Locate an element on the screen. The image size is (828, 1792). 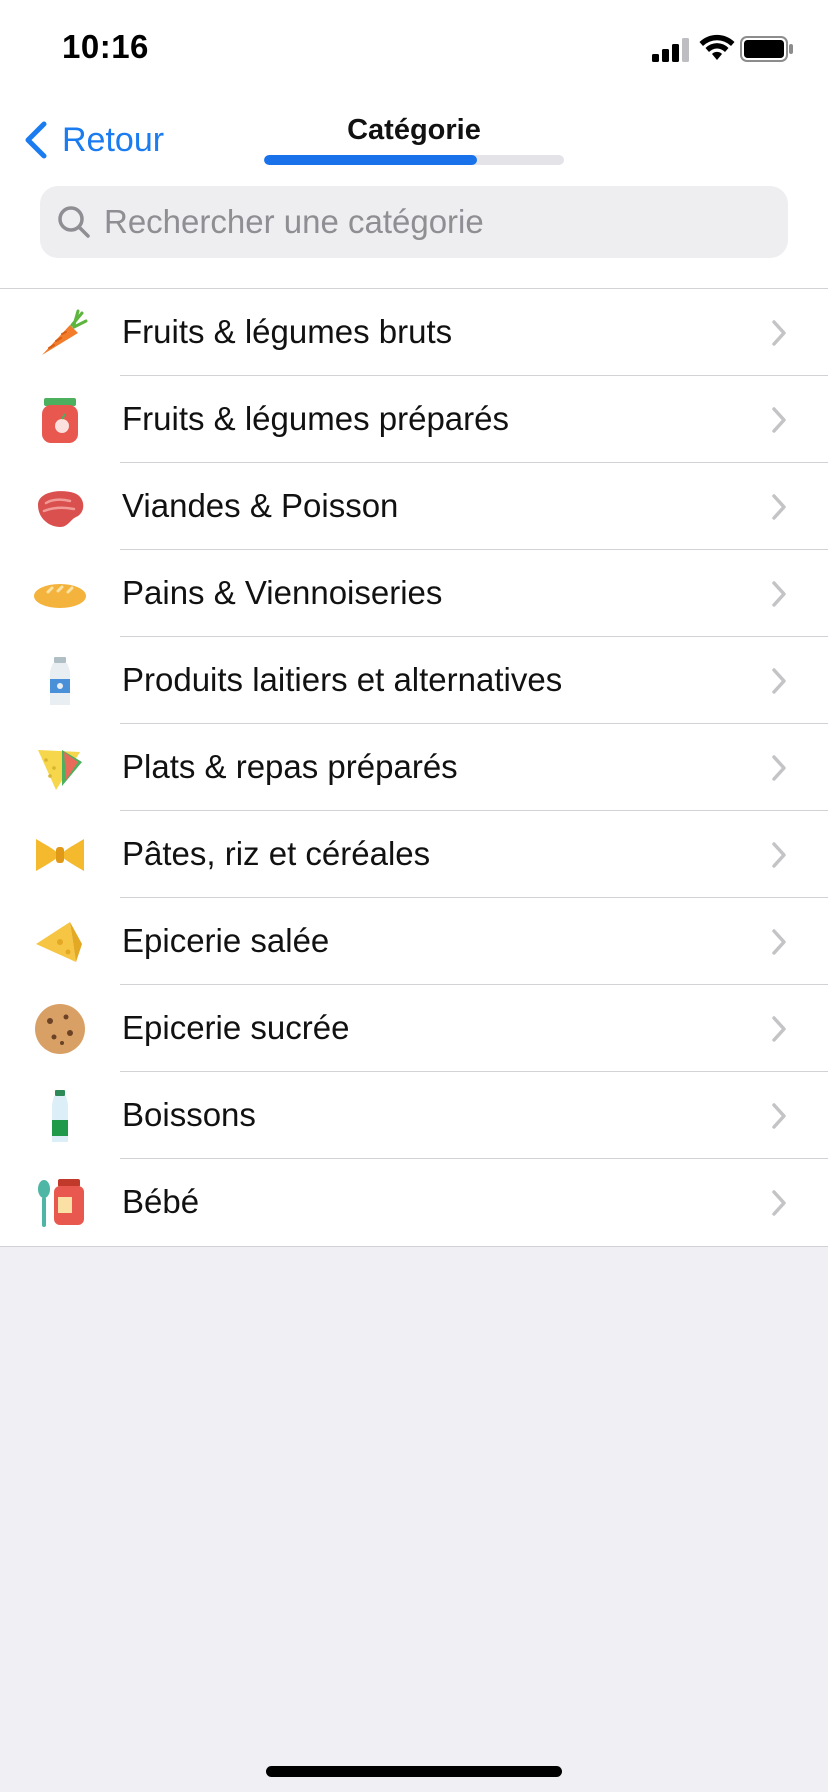
category-label: Fruits & légumes préparés is located at coordinates (315, 418).